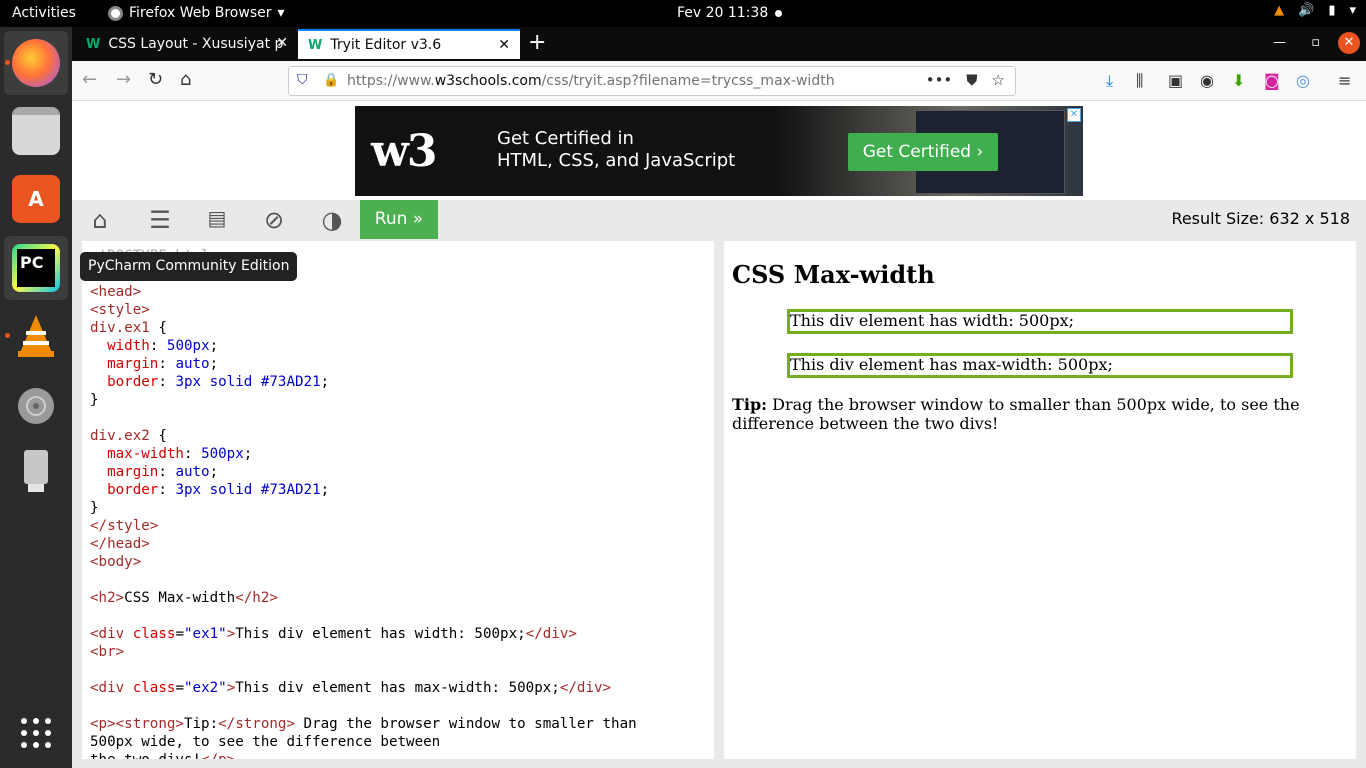  Describe the element at coordinates (1074, 115) in the screenshot. I see `ad-close-icon: ✕` at that location.